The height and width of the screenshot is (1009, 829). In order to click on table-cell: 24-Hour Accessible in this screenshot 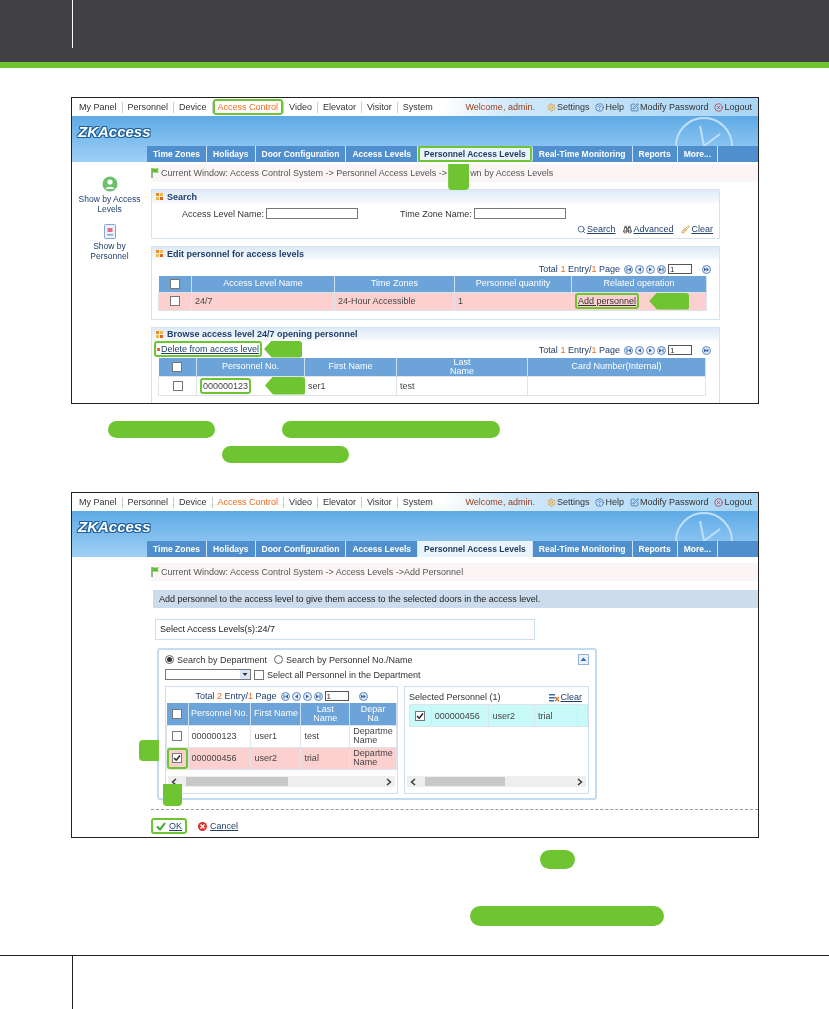, I will do `click(394, 301)`.